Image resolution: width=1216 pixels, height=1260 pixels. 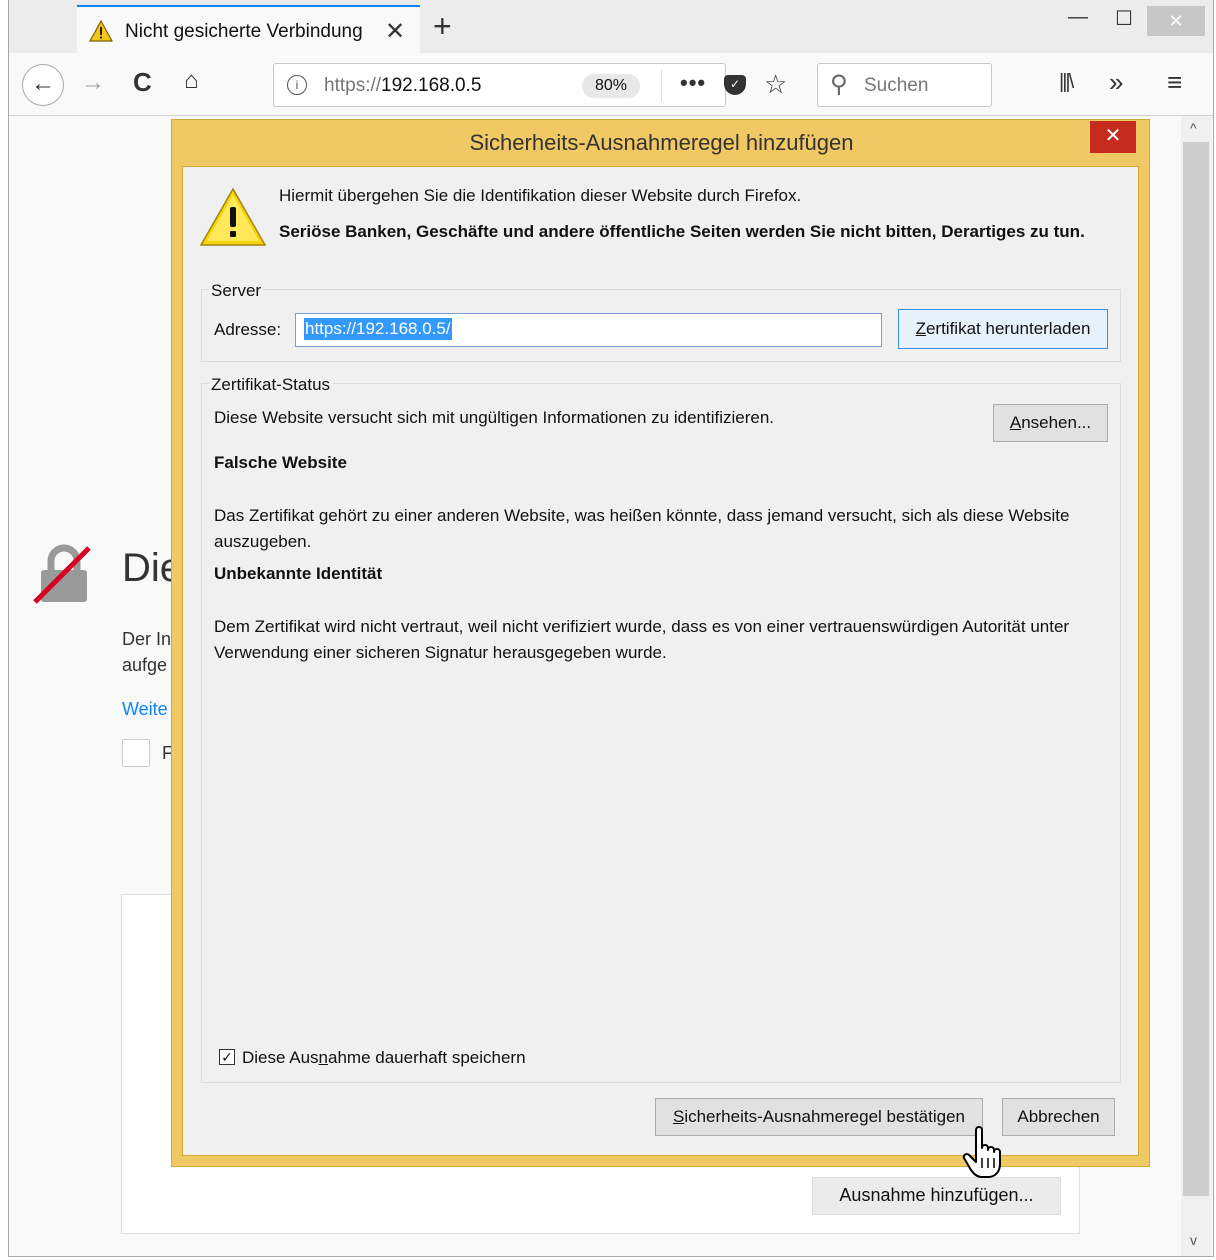 What do you see at coordinates (395, 31) in the screenshot?
I see `close-tab-icon: ✕` at bounding box center [395, 31].